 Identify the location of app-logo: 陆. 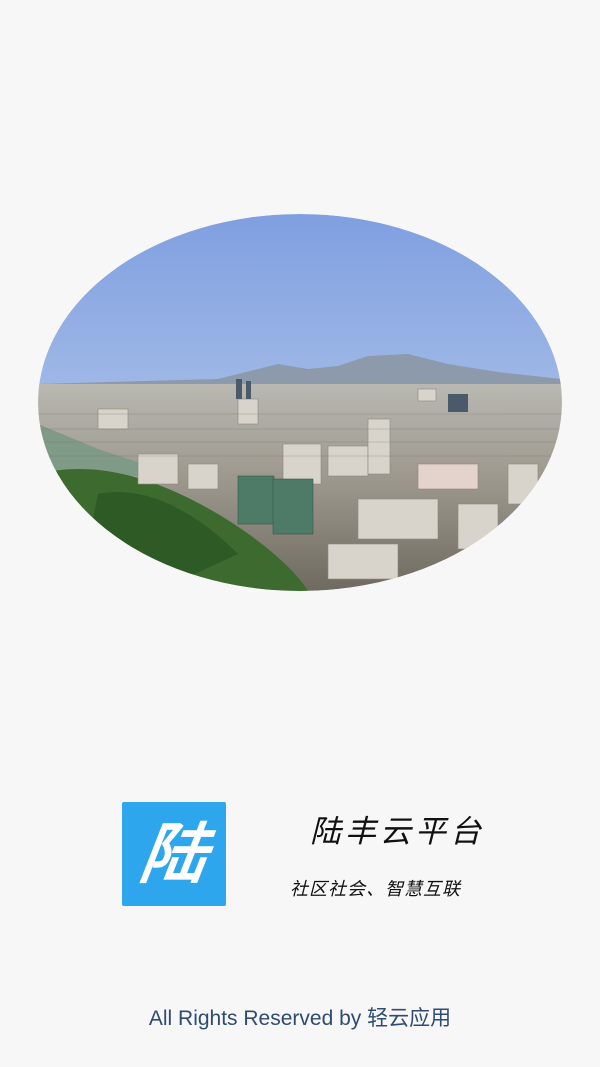
(174, 854).